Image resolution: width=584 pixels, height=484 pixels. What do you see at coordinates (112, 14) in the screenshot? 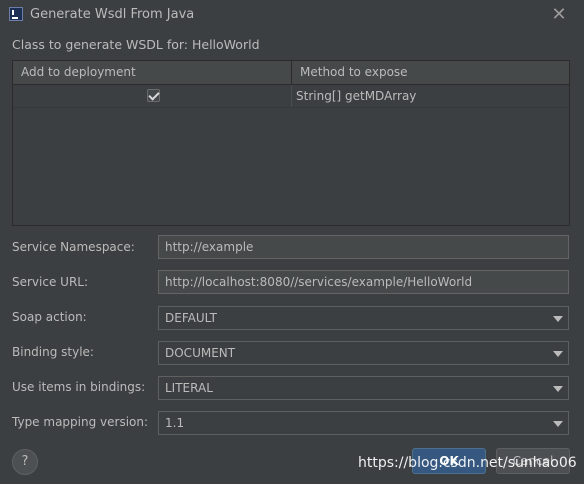
I see `dialog-title: Generate Wsdl From Java` at bounding box center [112, 14].